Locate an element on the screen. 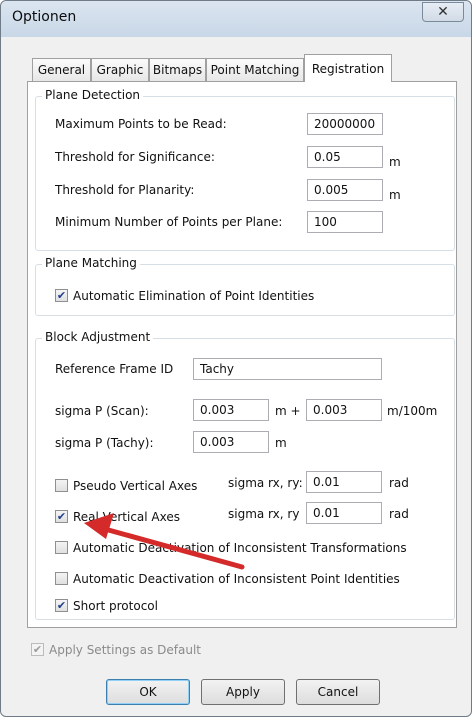  auto-deact-transform-checkbox is located at coordinates (61, 547).